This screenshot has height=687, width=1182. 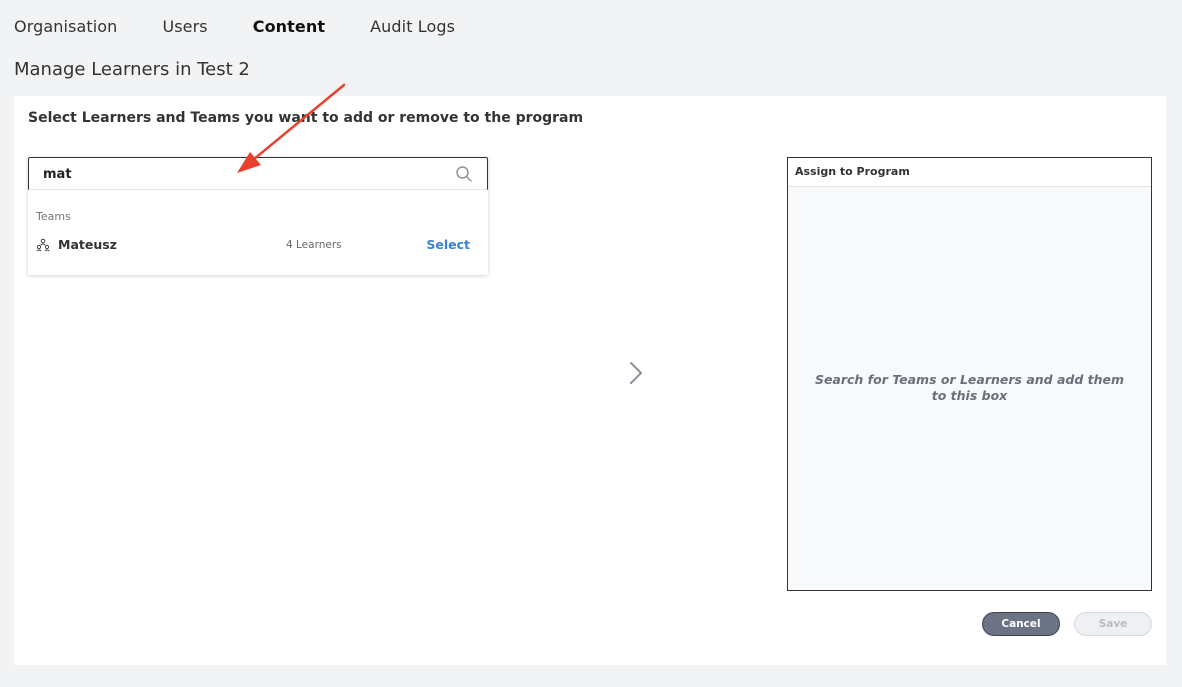 What do you see at coordinates (43, 245) in the screenshot?
I see `team-icon` at bounding box center [43, 245].